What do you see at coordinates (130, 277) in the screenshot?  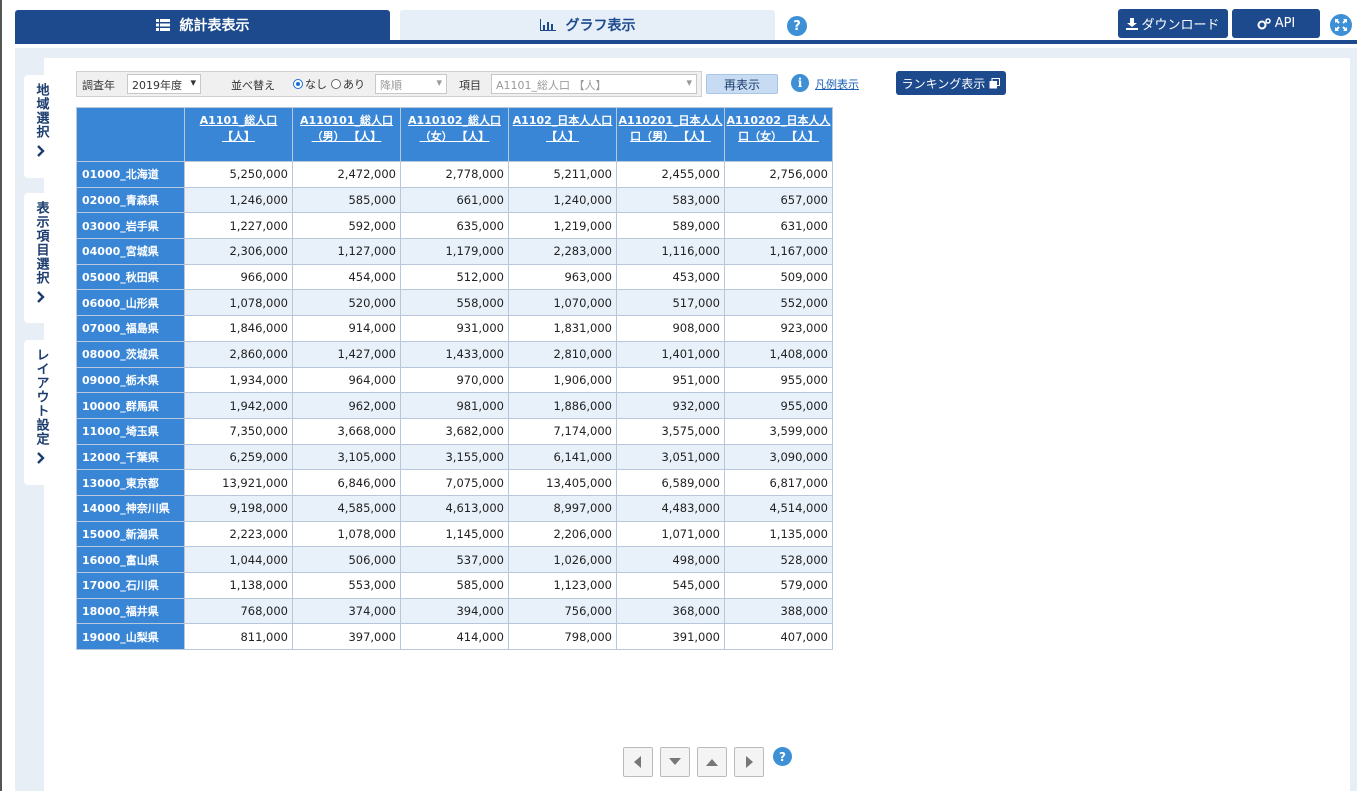 I see `row-header: 05000_秋田県` at bounding box center [130, 277].